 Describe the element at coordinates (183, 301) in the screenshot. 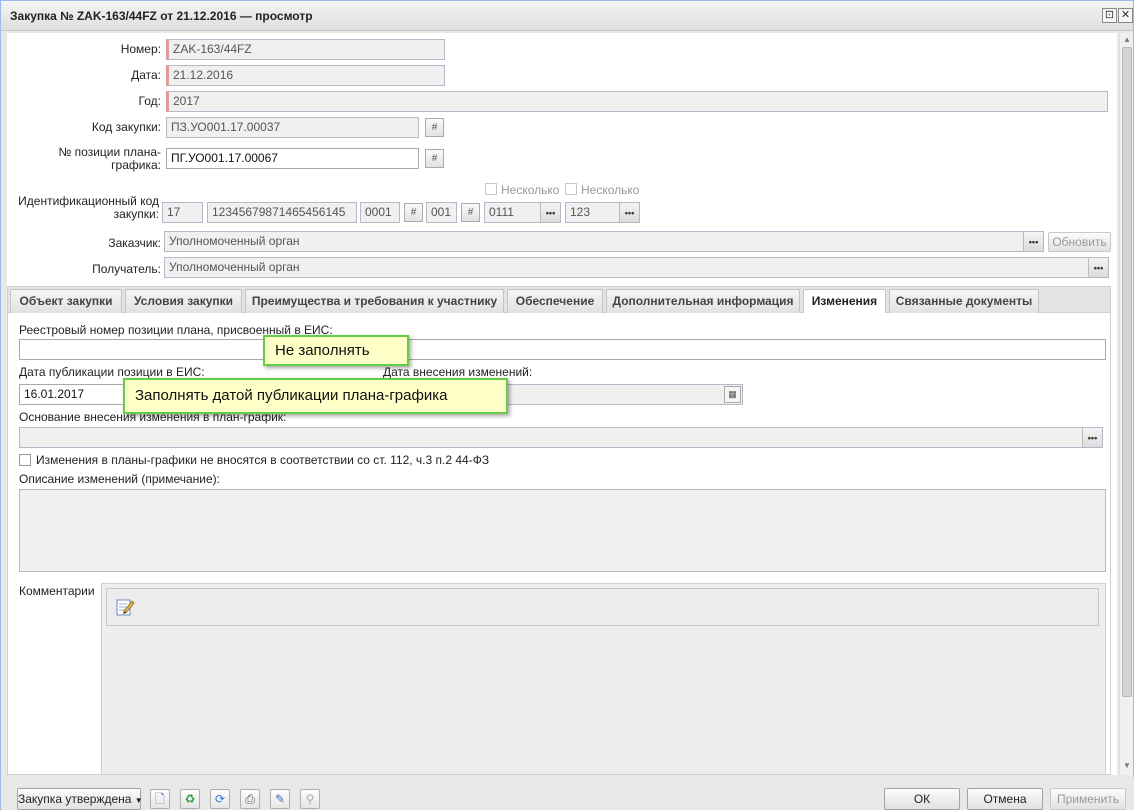

I see `tab-conditions: Условия закупки` at that location.